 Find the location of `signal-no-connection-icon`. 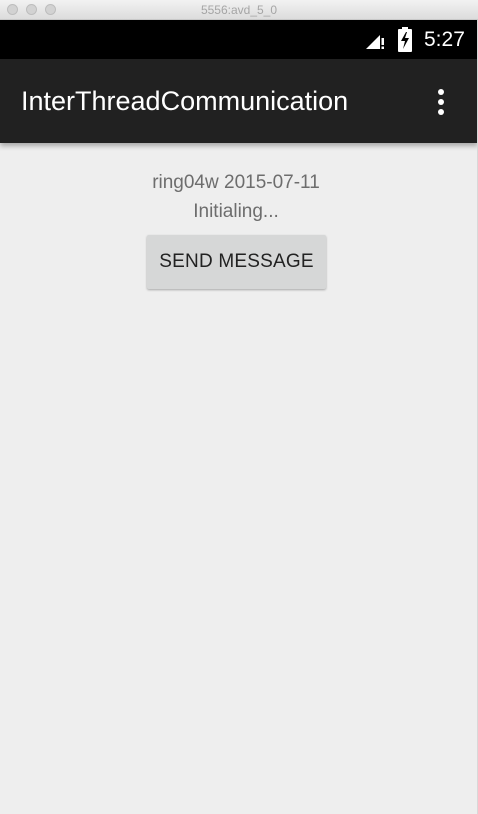

signal-no-connection-icon is located at coordinates (375, 42).